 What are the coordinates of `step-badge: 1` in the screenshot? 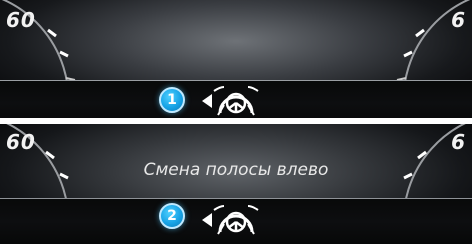 It's located at (172, 100).